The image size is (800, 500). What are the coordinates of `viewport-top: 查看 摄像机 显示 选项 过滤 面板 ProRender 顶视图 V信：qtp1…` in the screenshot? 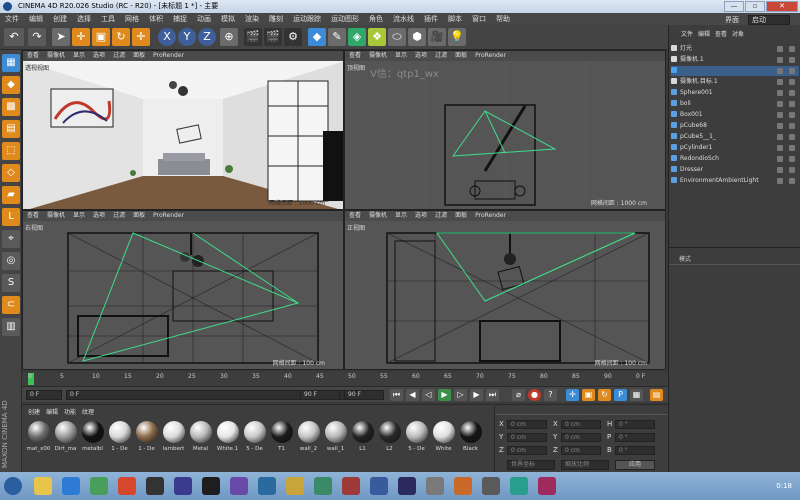 It's located at (505, 130).